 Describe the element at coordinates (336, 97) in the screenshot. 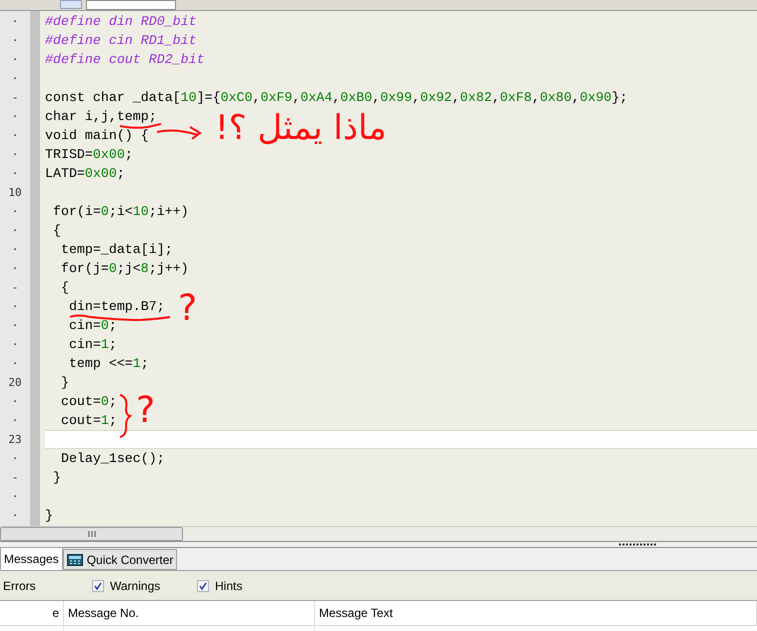

I see `code-line: const char _data[10]={0xC0,0xF9,0xA4,0xB0,0x99,0x92,0x82,0xF8,0x80,0x90};` at that location.